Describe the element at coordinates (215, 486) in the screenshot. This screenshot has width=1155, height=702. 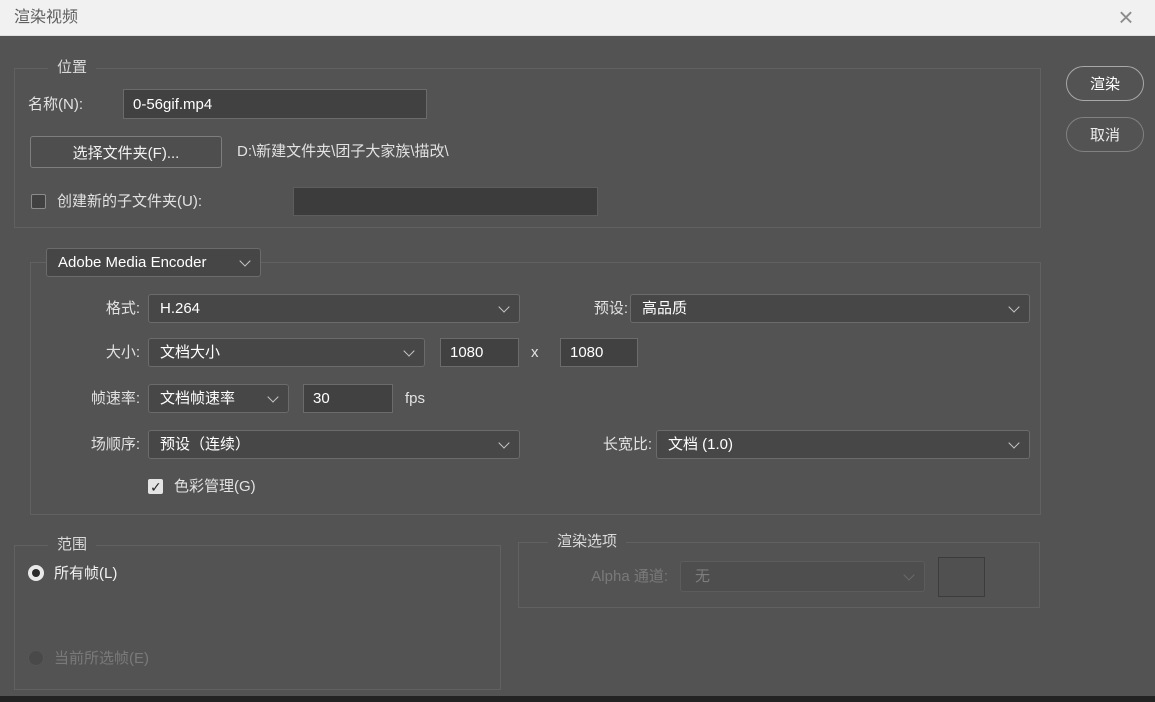
I see `color-management-label: 色彩管理(G)` at that location.